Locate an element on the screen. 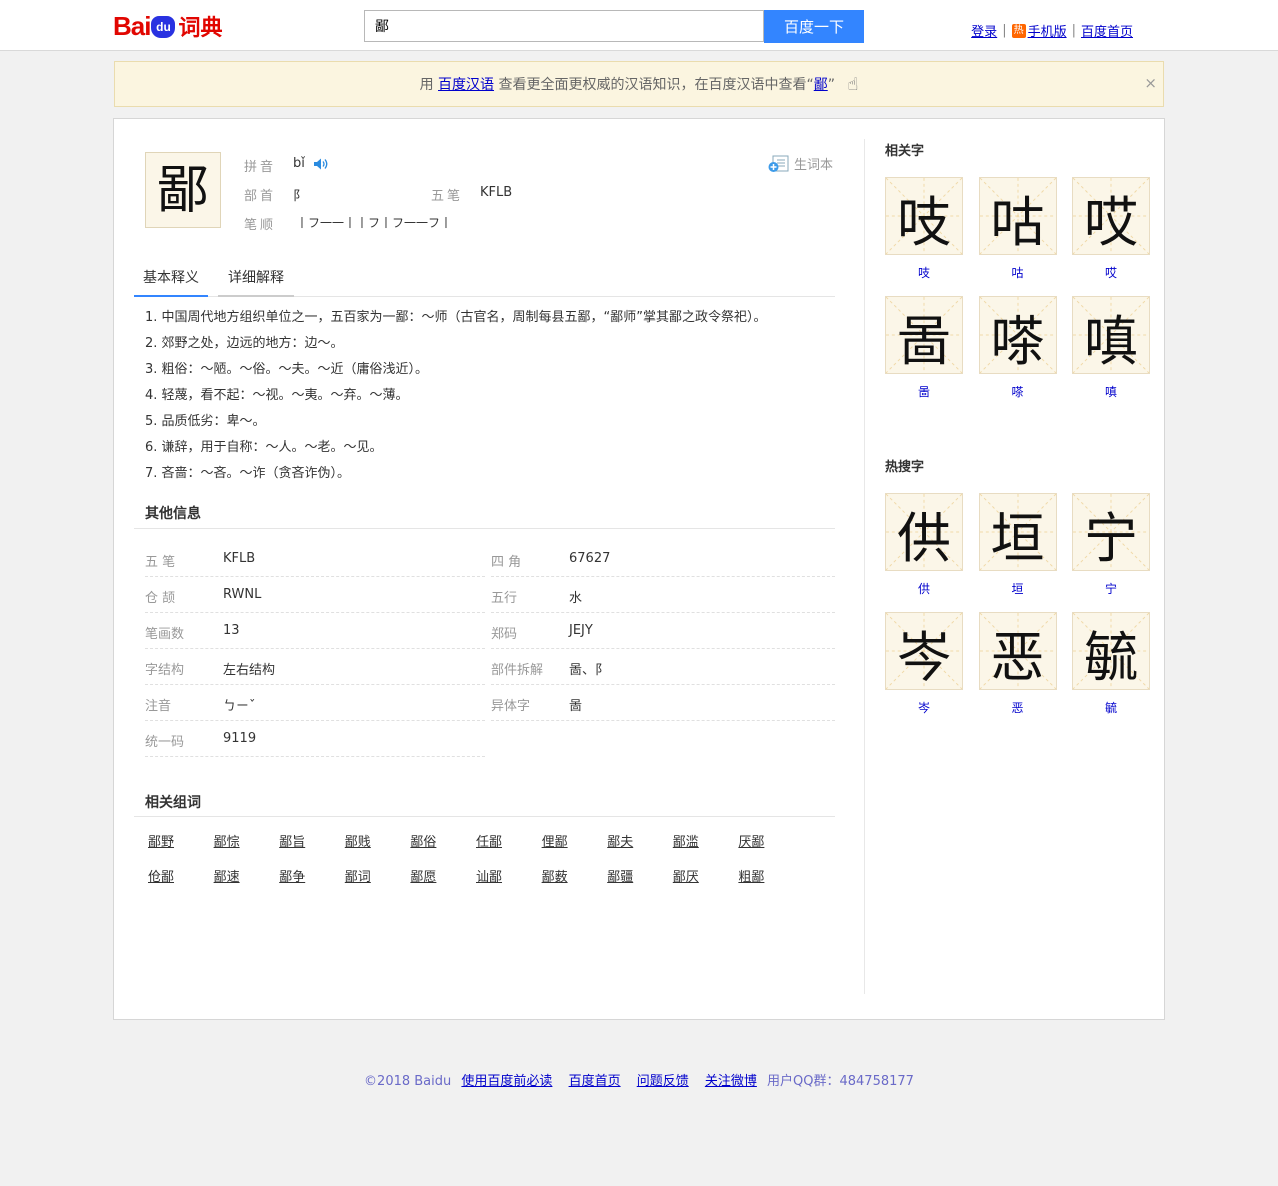  info-row: 注音 ㄅㄧˇ is located at coordinates (315, 703).